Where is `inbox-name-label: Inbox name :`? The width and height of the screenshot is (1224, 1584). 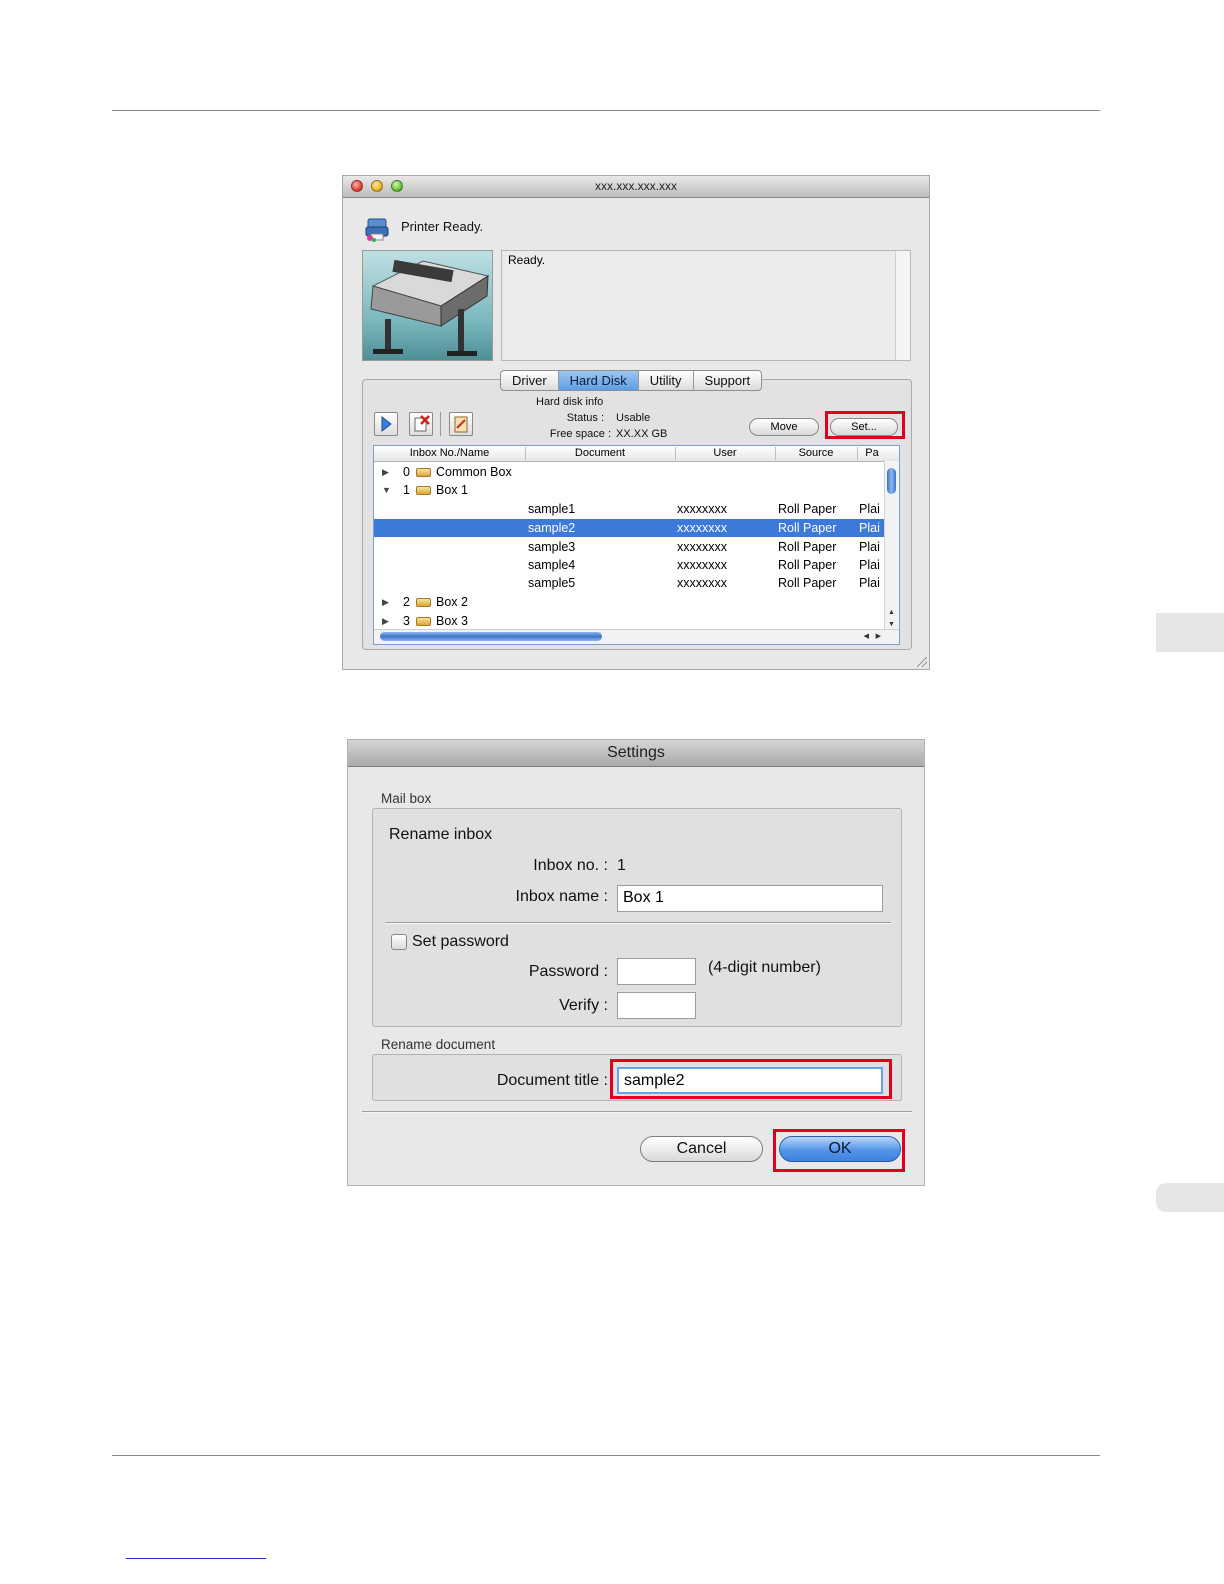 inbox-name-label: Inbox name : is located at coordinates (562, 896).